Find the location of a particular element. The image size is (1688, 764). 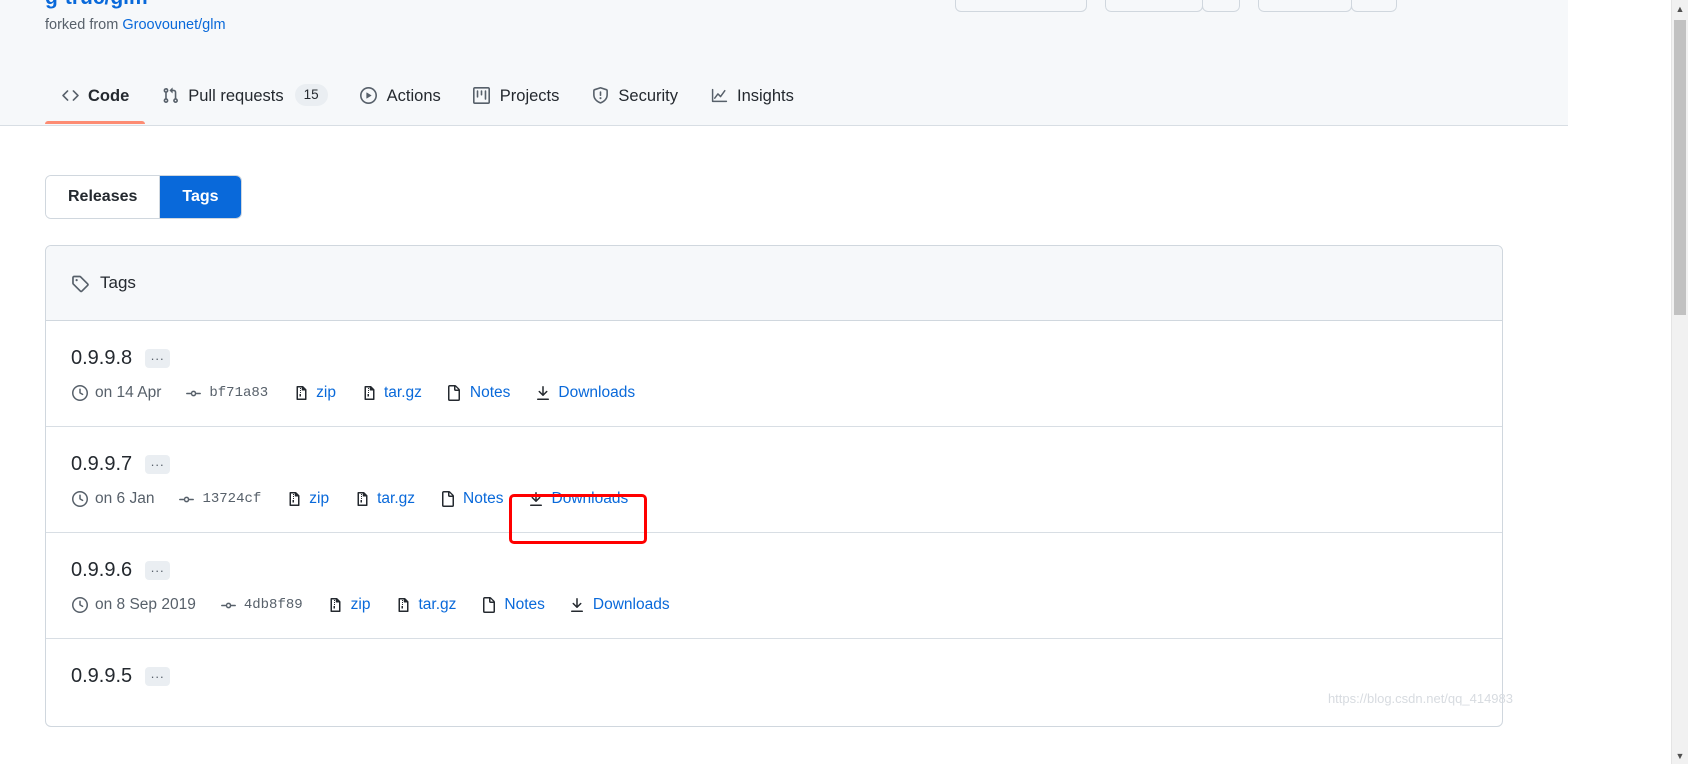

forked-from: forked from Groovounet/glm is located at coordinates (135, 25).